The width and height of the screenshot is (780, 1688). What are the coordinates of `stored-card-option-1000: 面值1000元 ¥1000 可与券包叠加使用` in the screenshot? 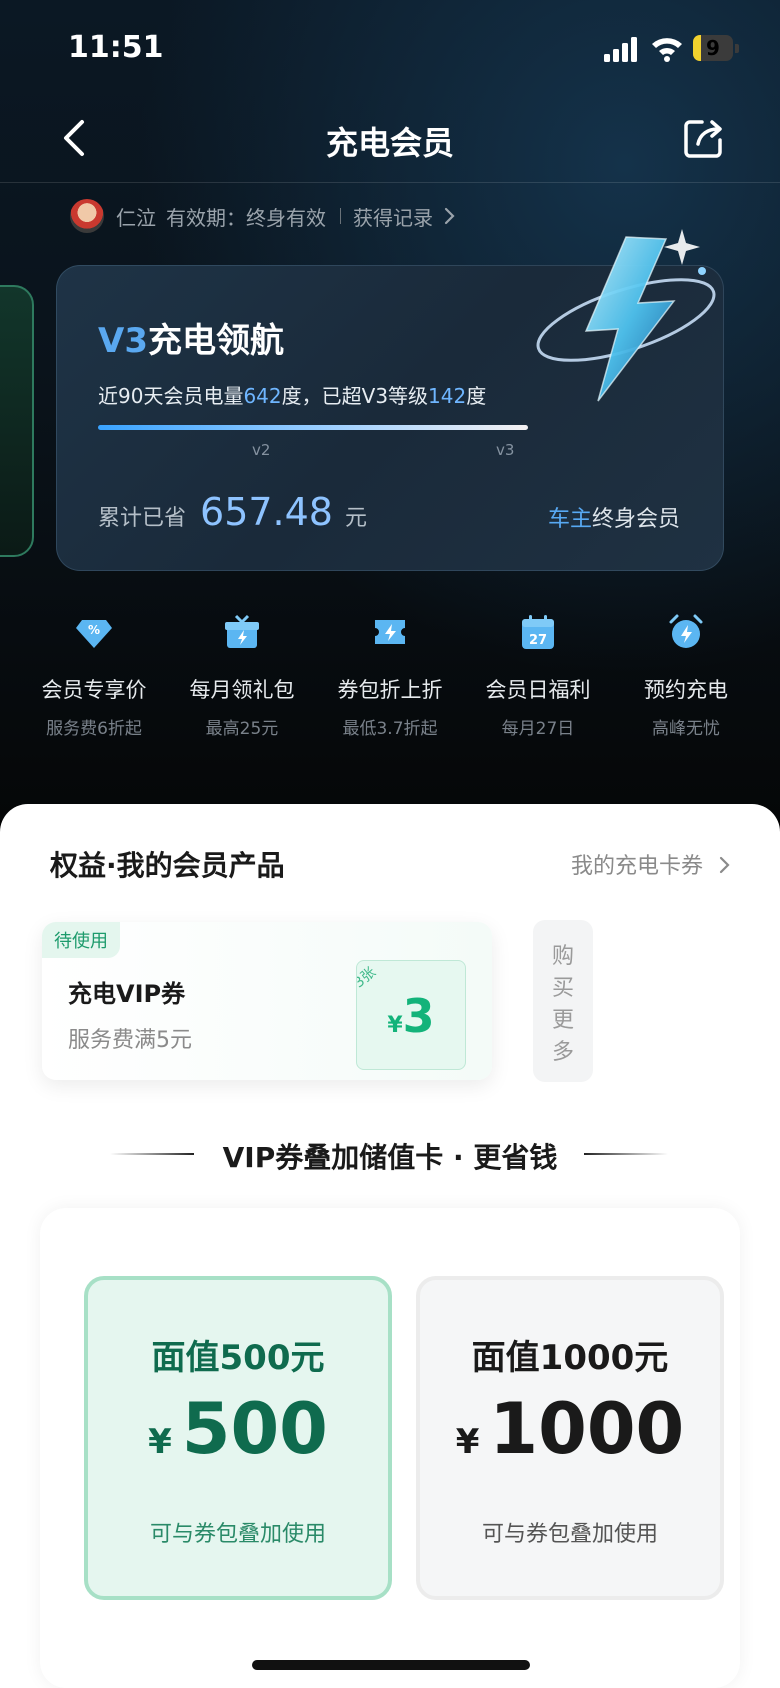 It's located at (570, 1438).